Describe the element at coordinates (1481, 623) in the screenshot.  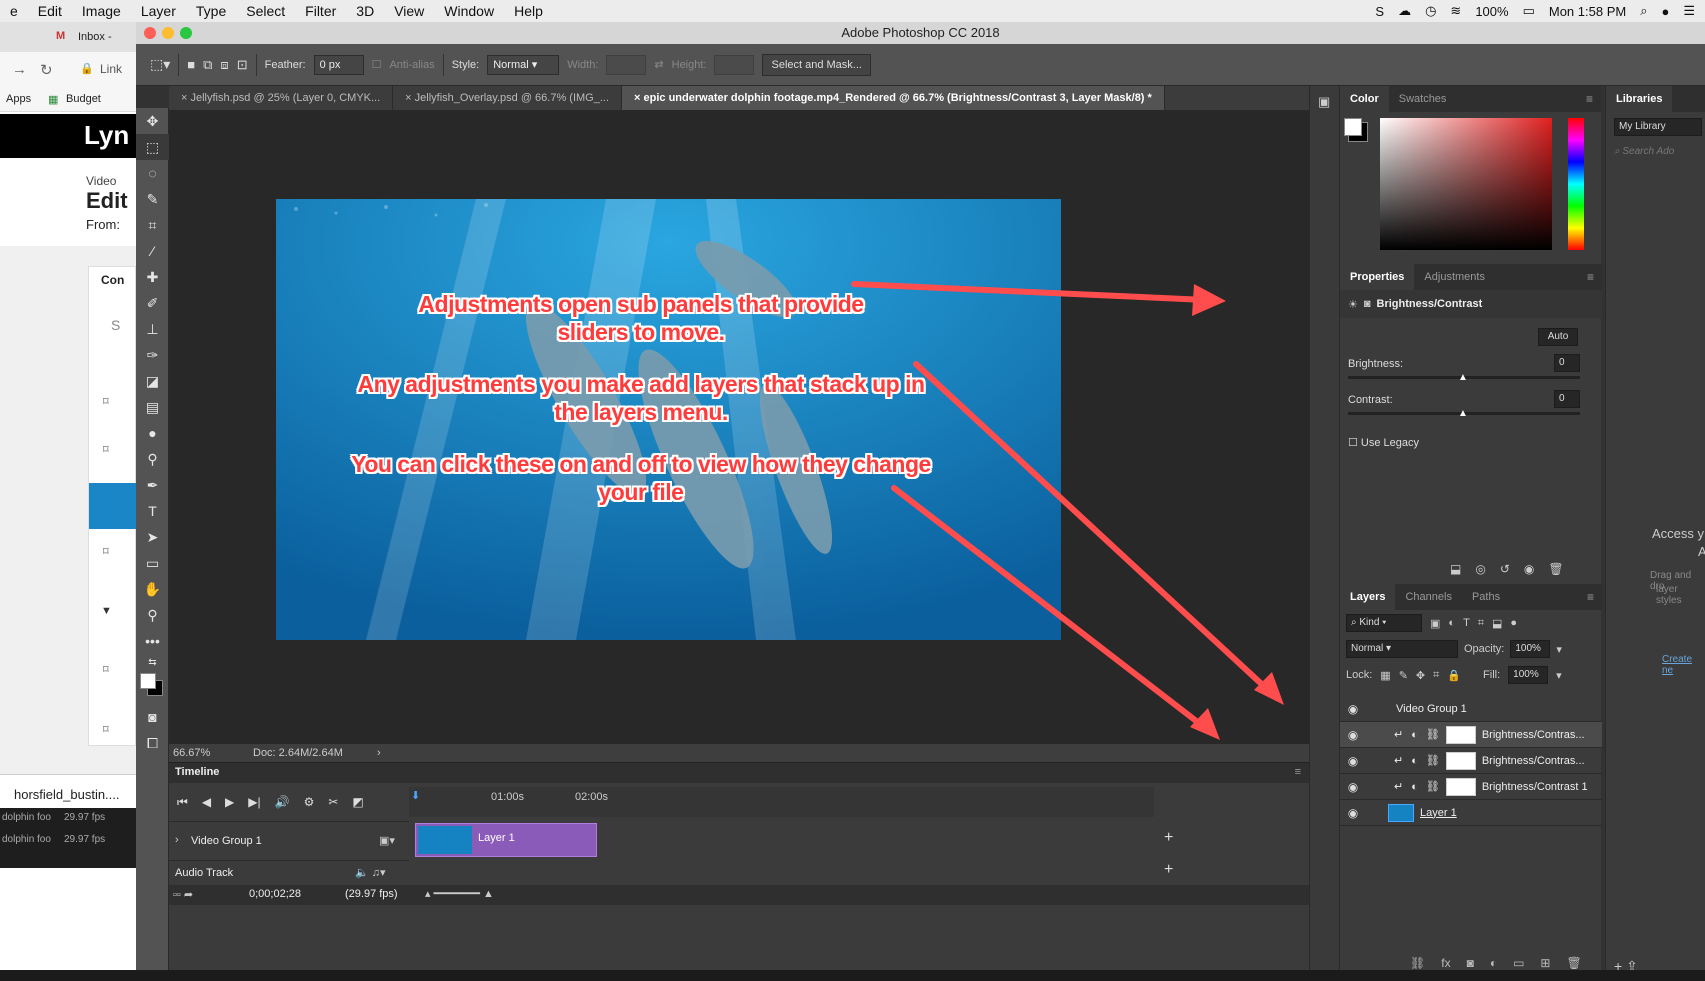
I see `filter-shape-icon: ⌗` at that location.